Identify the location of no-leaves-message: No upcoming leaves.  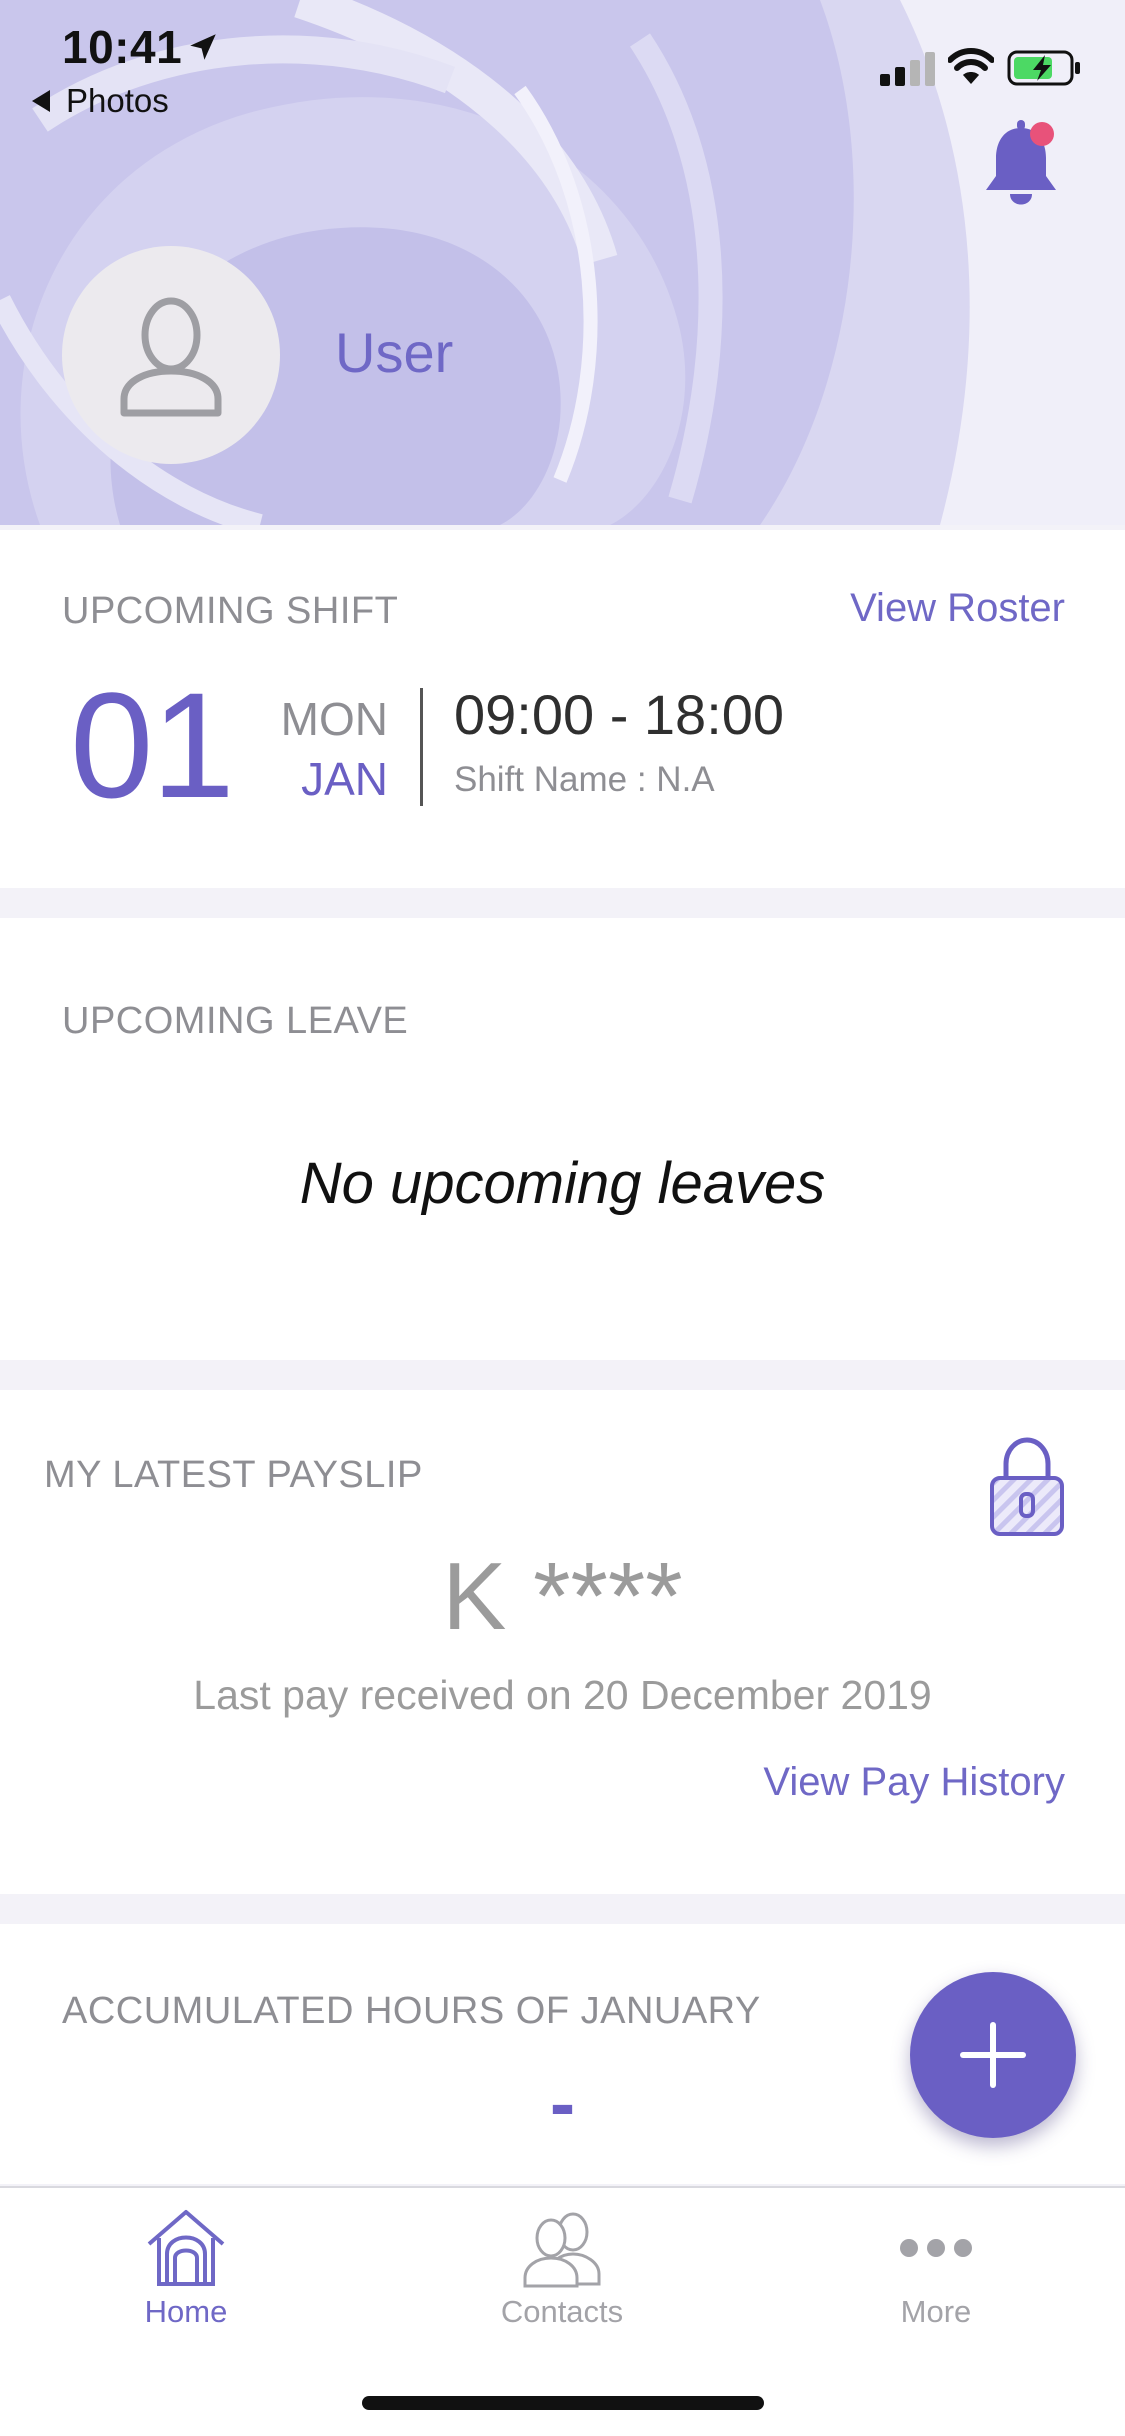
(562, 1183).